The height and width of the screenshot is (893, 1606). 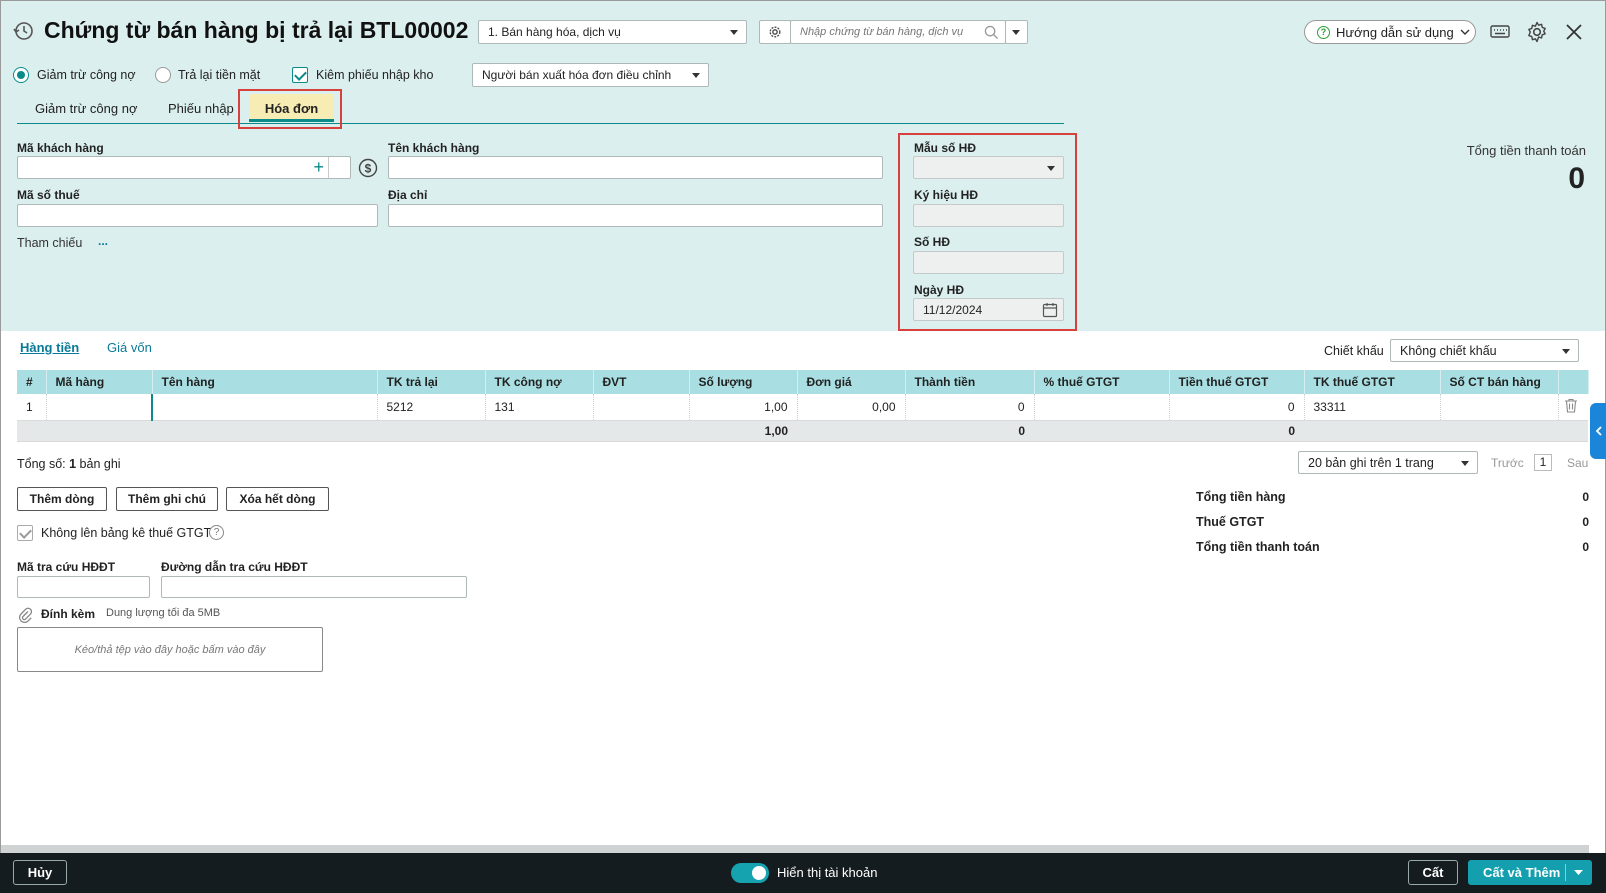 What do you see at coordinates (1372, 407) in the screenshot?
I see `cell-vat-account: 33311` at bounding box center [1372, 407].